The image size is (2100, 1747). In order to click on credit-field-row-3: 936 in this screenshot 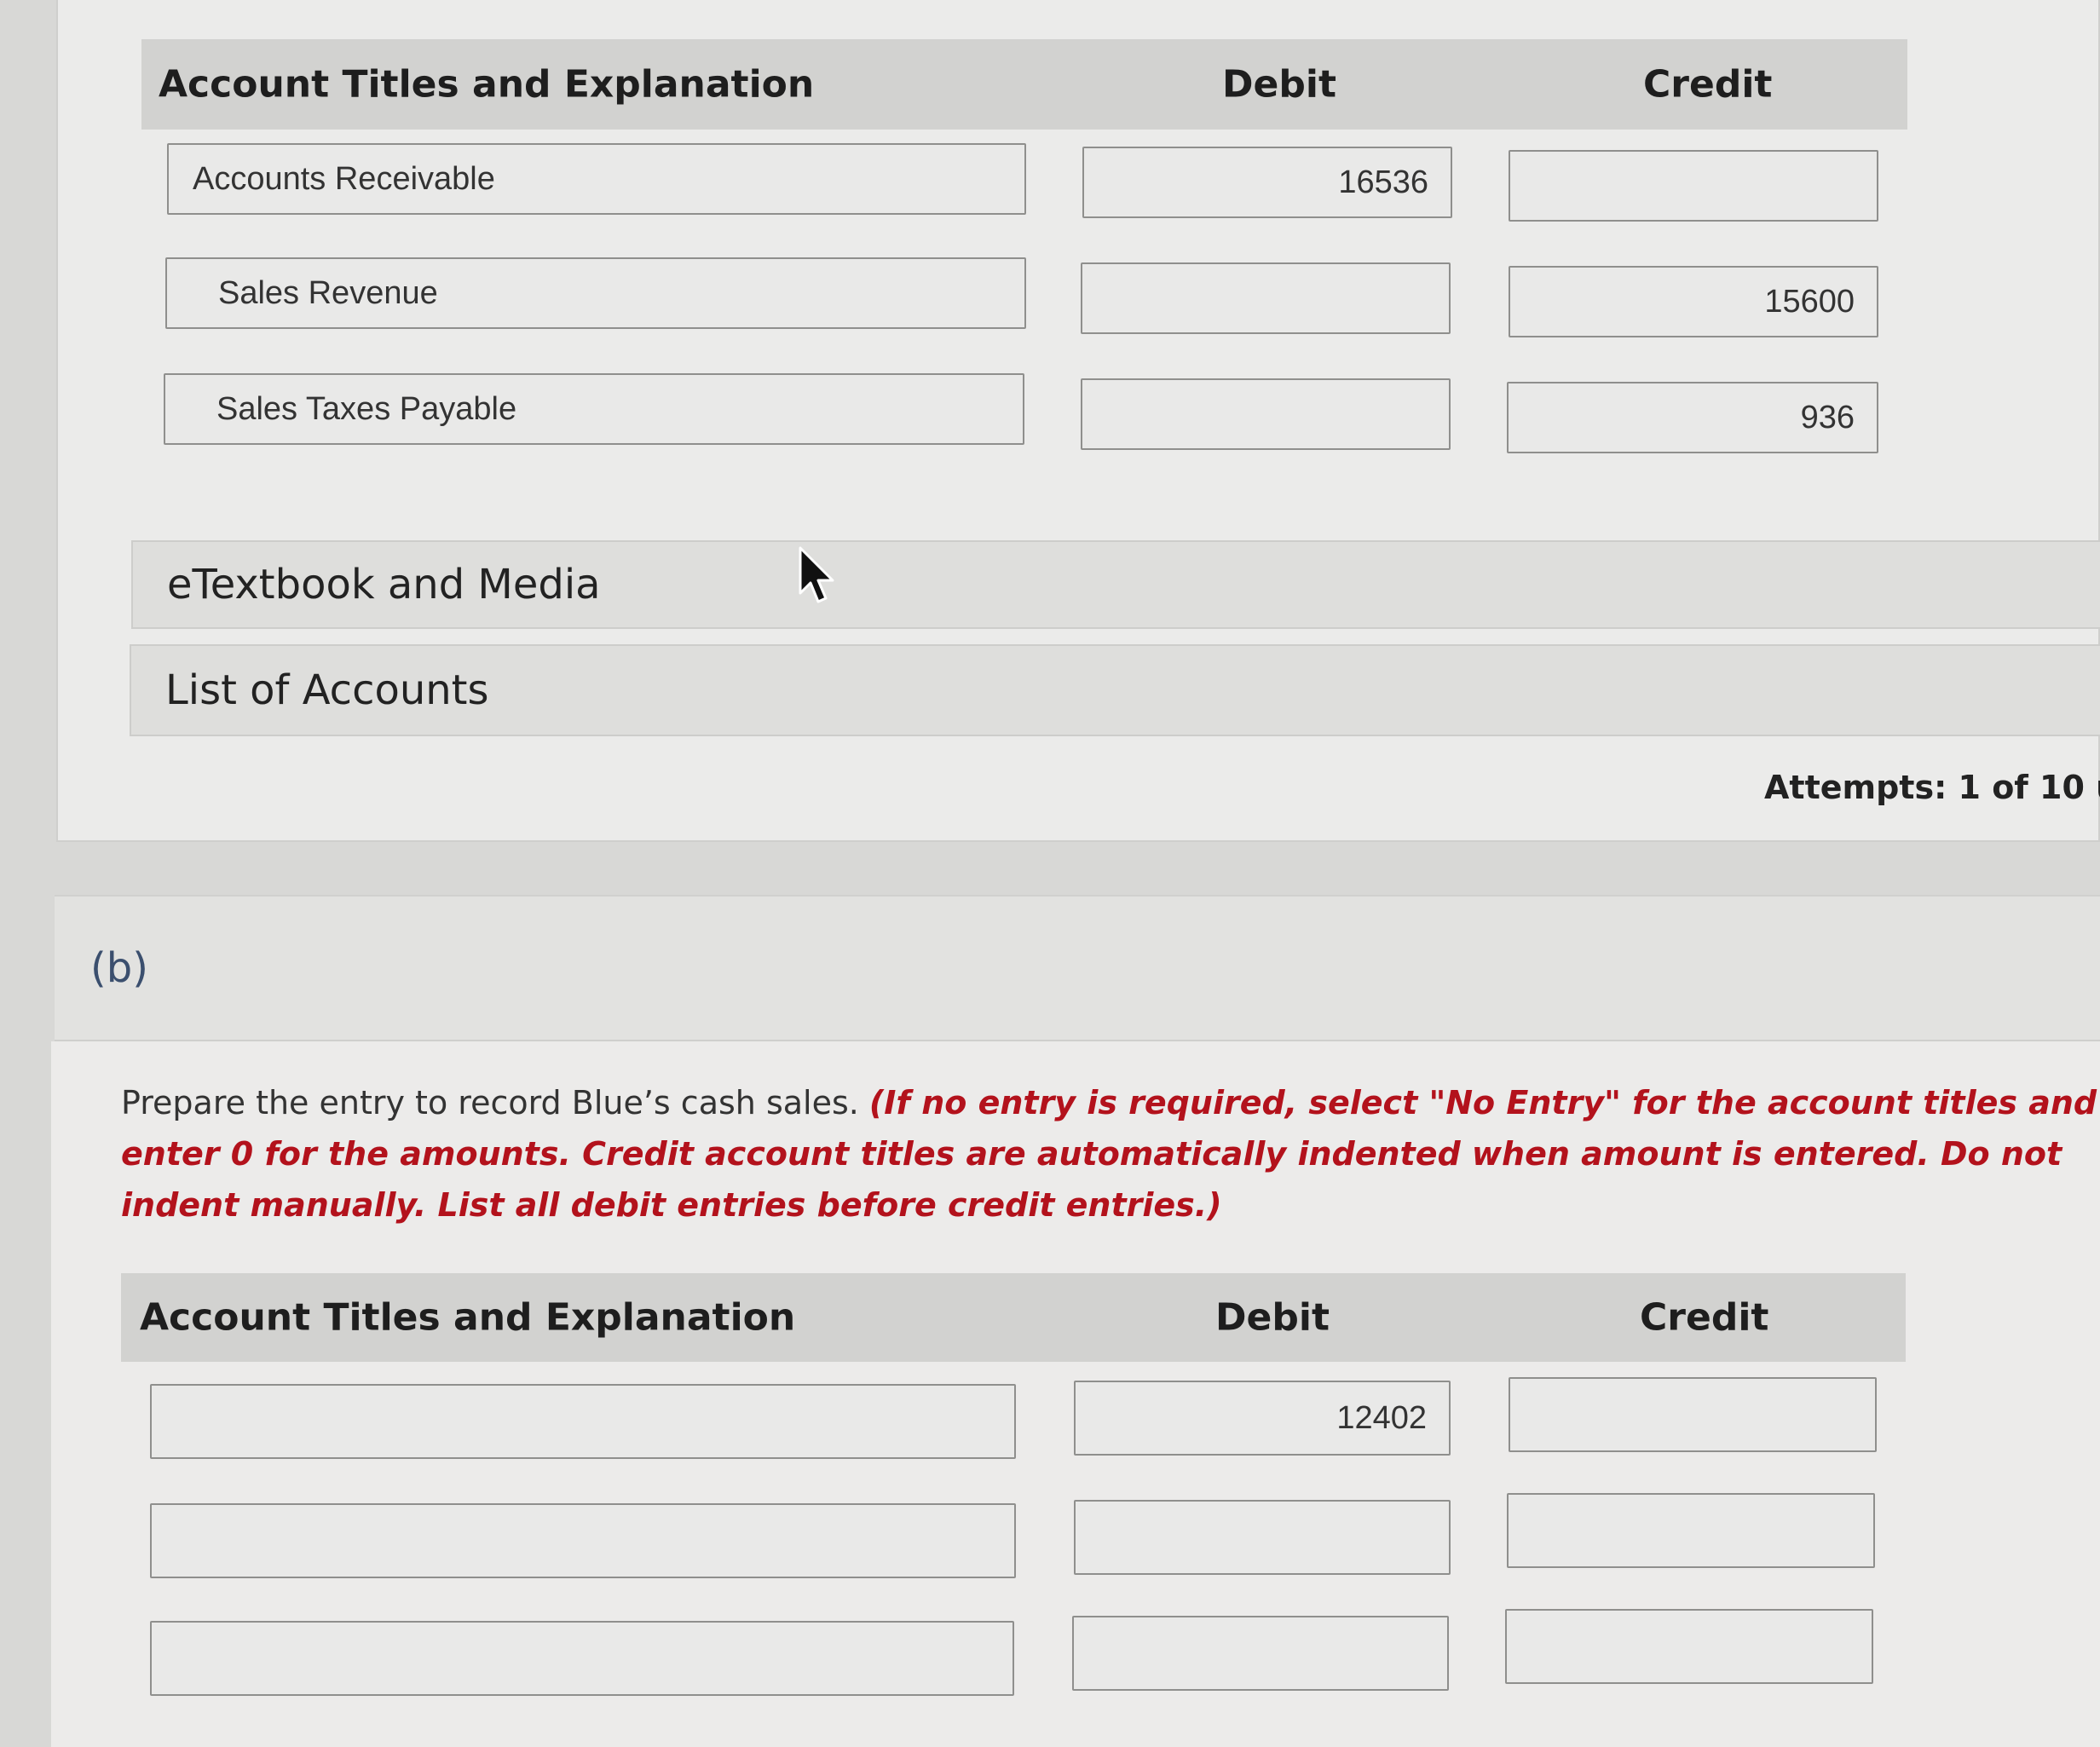, I will do `click(1693, 417)`.